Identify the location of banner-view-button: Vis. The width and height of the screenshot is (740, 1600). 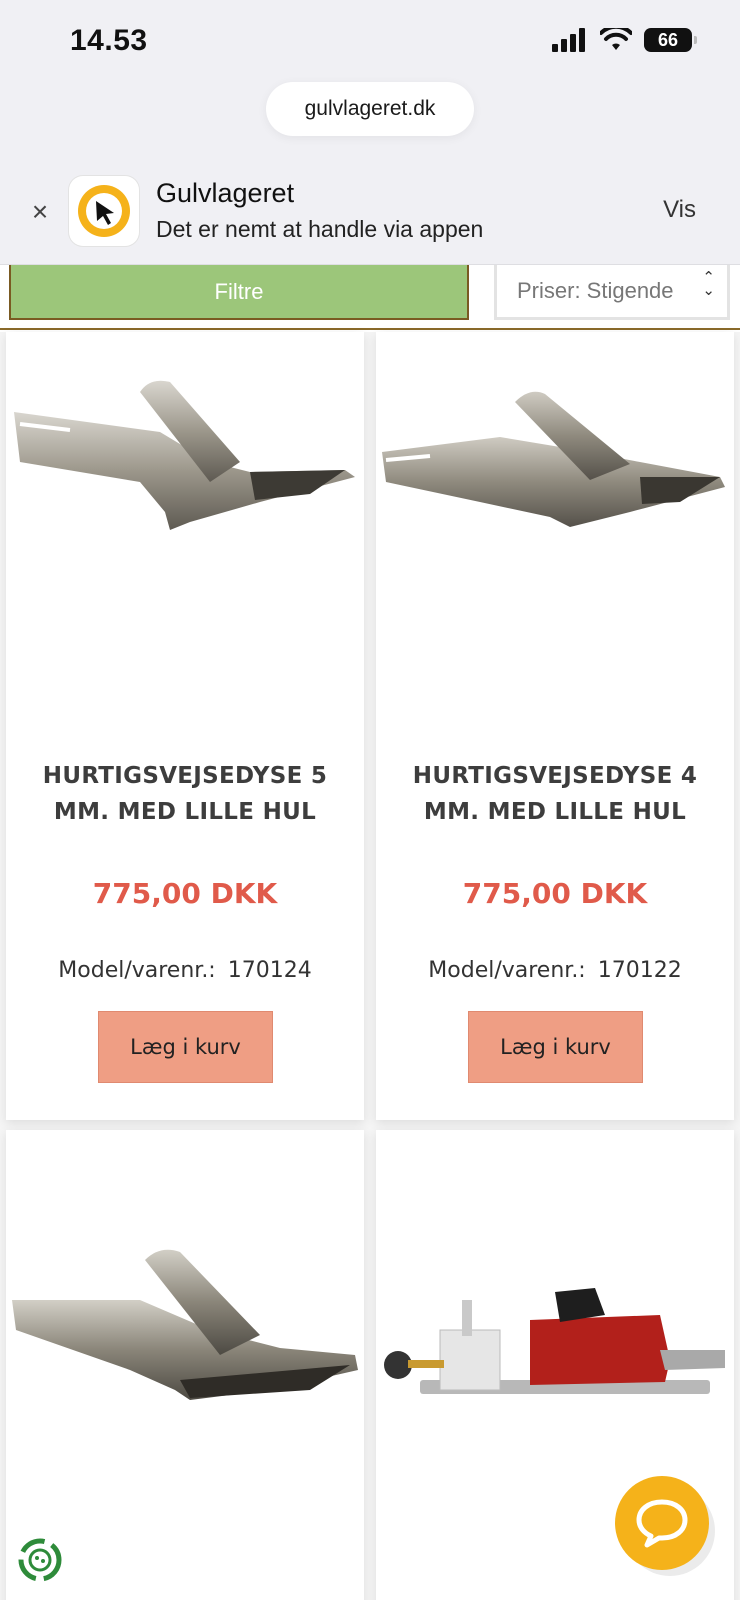
(679, 210).